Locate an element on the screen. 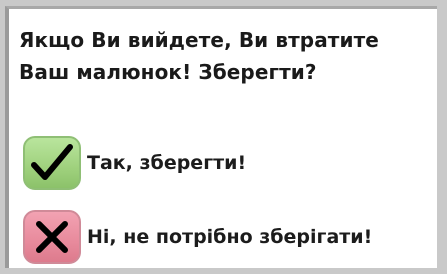 Image resolution: width=447 pixels, height=274 pixels. checkmark-icon is located at coordinates (52, 163).